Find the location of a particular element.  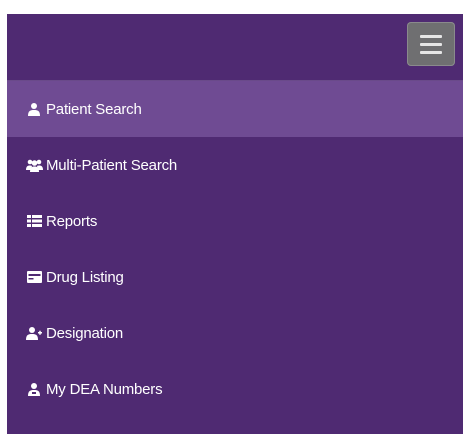

menu-toggle-button is located at coordinates (431, 44).